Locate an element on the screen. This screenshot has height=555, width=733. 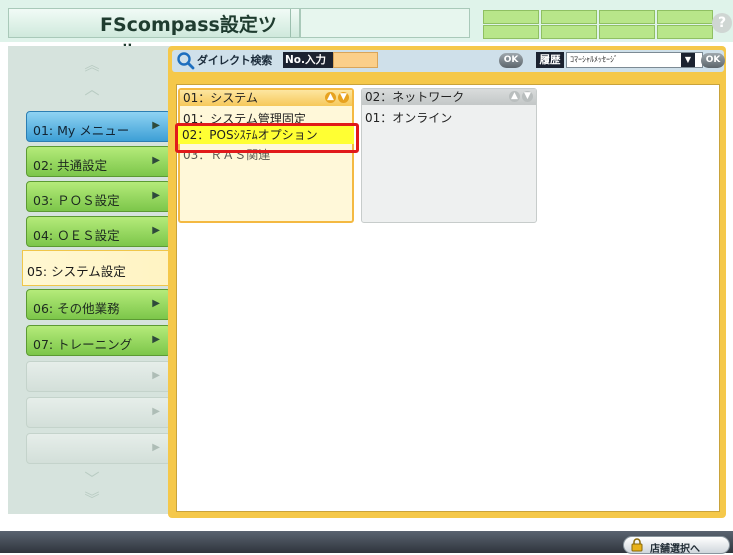
category-column-system: 01：システム ▲ ▼ 01：システム管理固定 03：ＲＡＳ関連 is located at coordinates (266, 155).